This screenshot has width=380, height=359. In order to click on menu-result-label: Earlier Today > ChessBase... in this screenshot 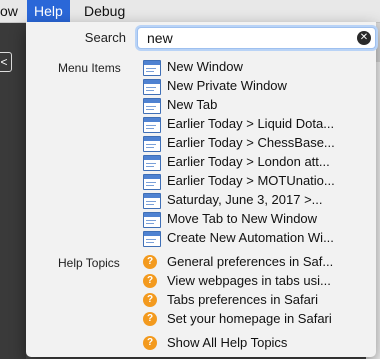, I will do `click(251, 142)`.